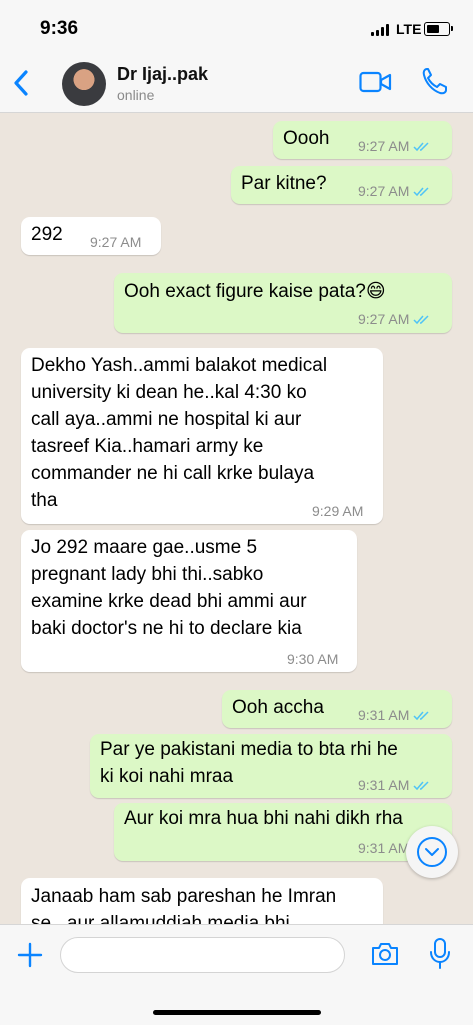 The image size is (473, 1025). I want to click on message-time: 9:30 AM, so click(313, 659).